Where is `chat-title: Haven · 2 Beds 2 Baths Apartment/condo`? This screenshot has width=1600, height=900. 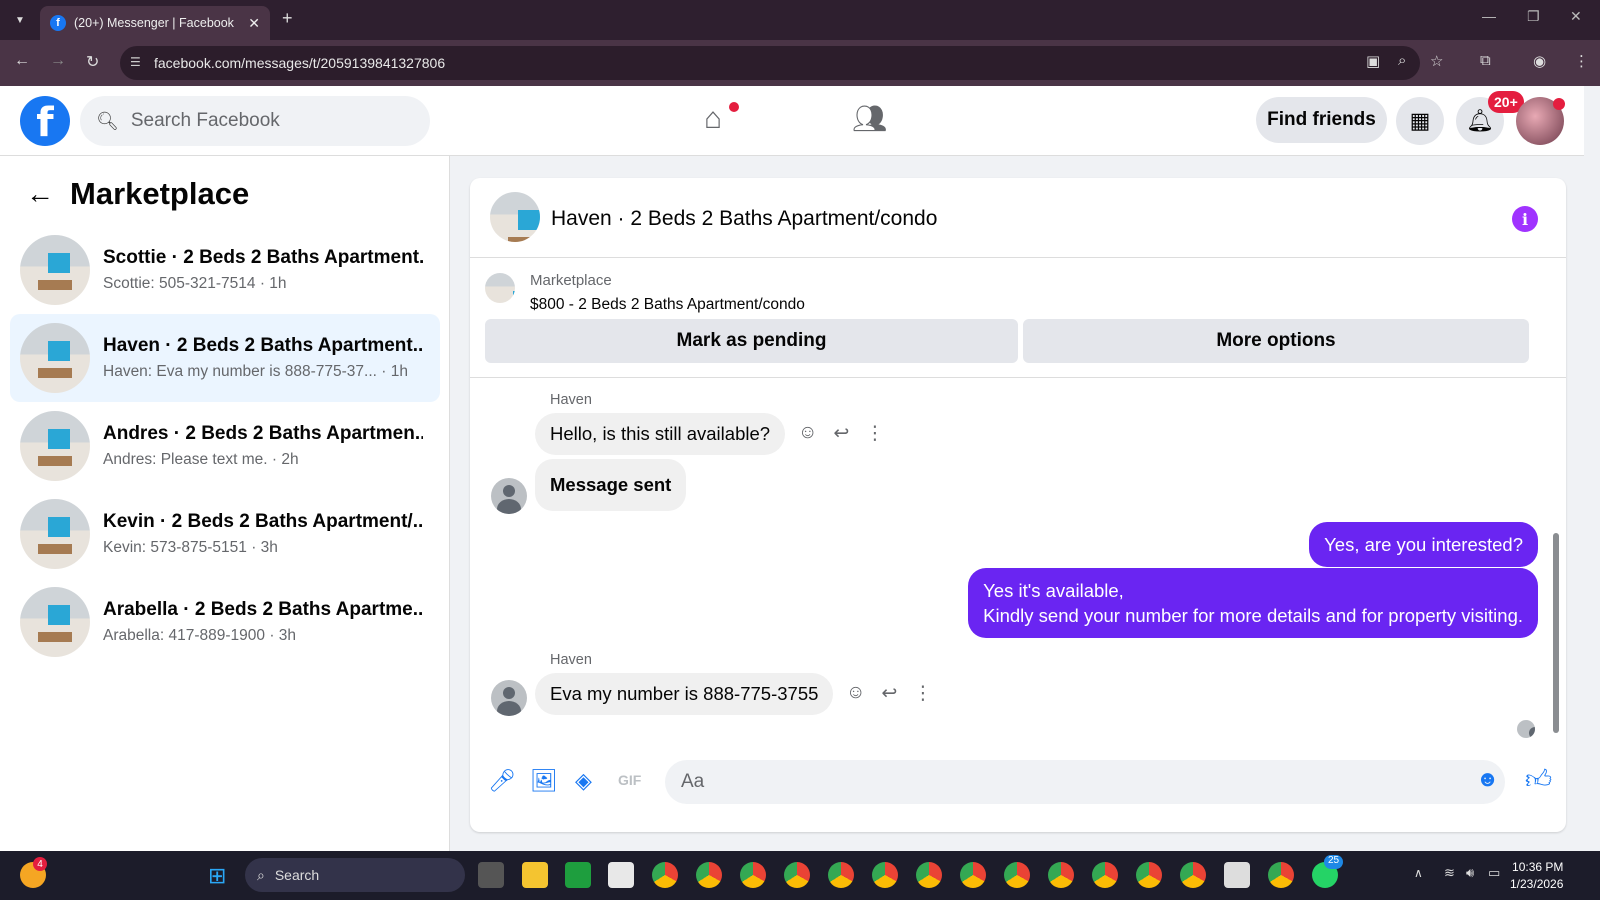
chat-title: Haven · 2 Beds 2 Baths Apartment/condo is located at coordinates (744, 219).